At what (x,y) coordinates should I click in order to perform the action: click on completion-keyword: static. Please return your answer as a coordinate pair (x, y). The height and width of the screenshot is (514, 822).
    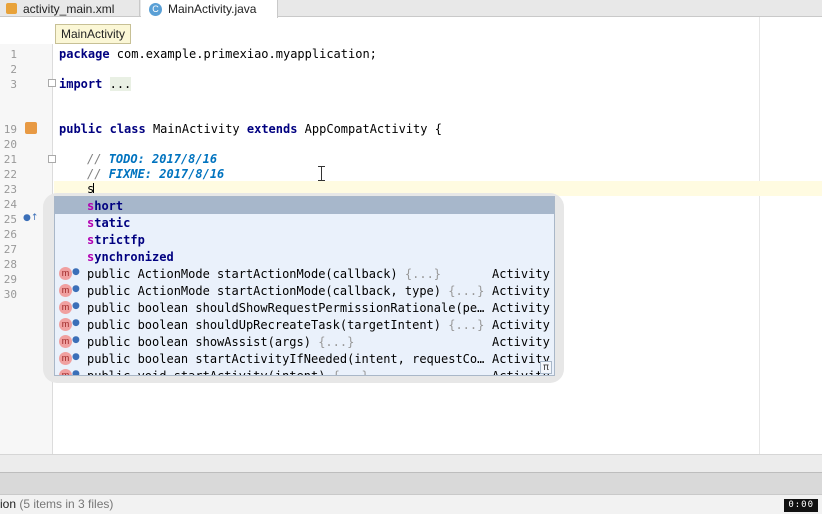
    Looking at the image, I should click on (109, 222).